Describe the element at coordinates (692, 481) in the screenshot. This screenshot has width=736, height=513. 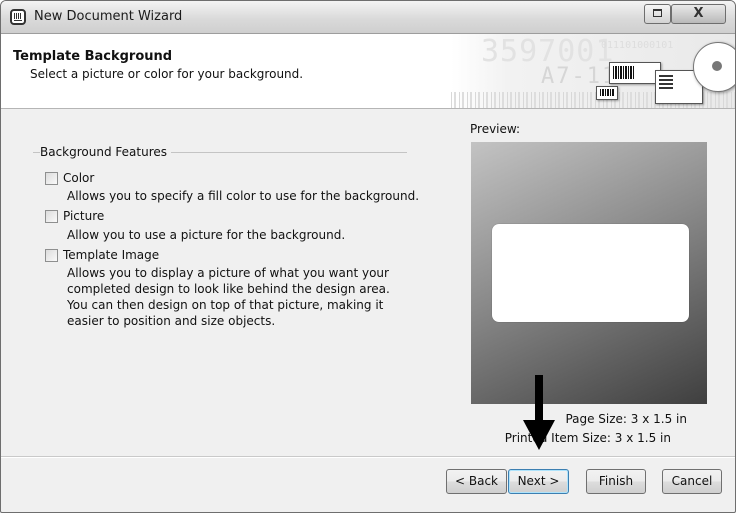
I see `cancel-button: Cancel` at that location.